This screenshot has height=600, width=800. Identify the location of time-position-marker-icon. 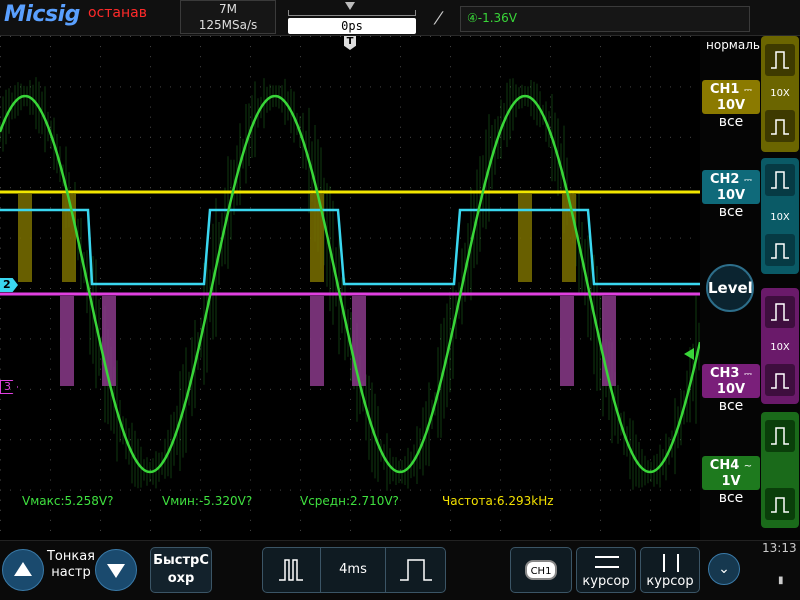
(350, 6).